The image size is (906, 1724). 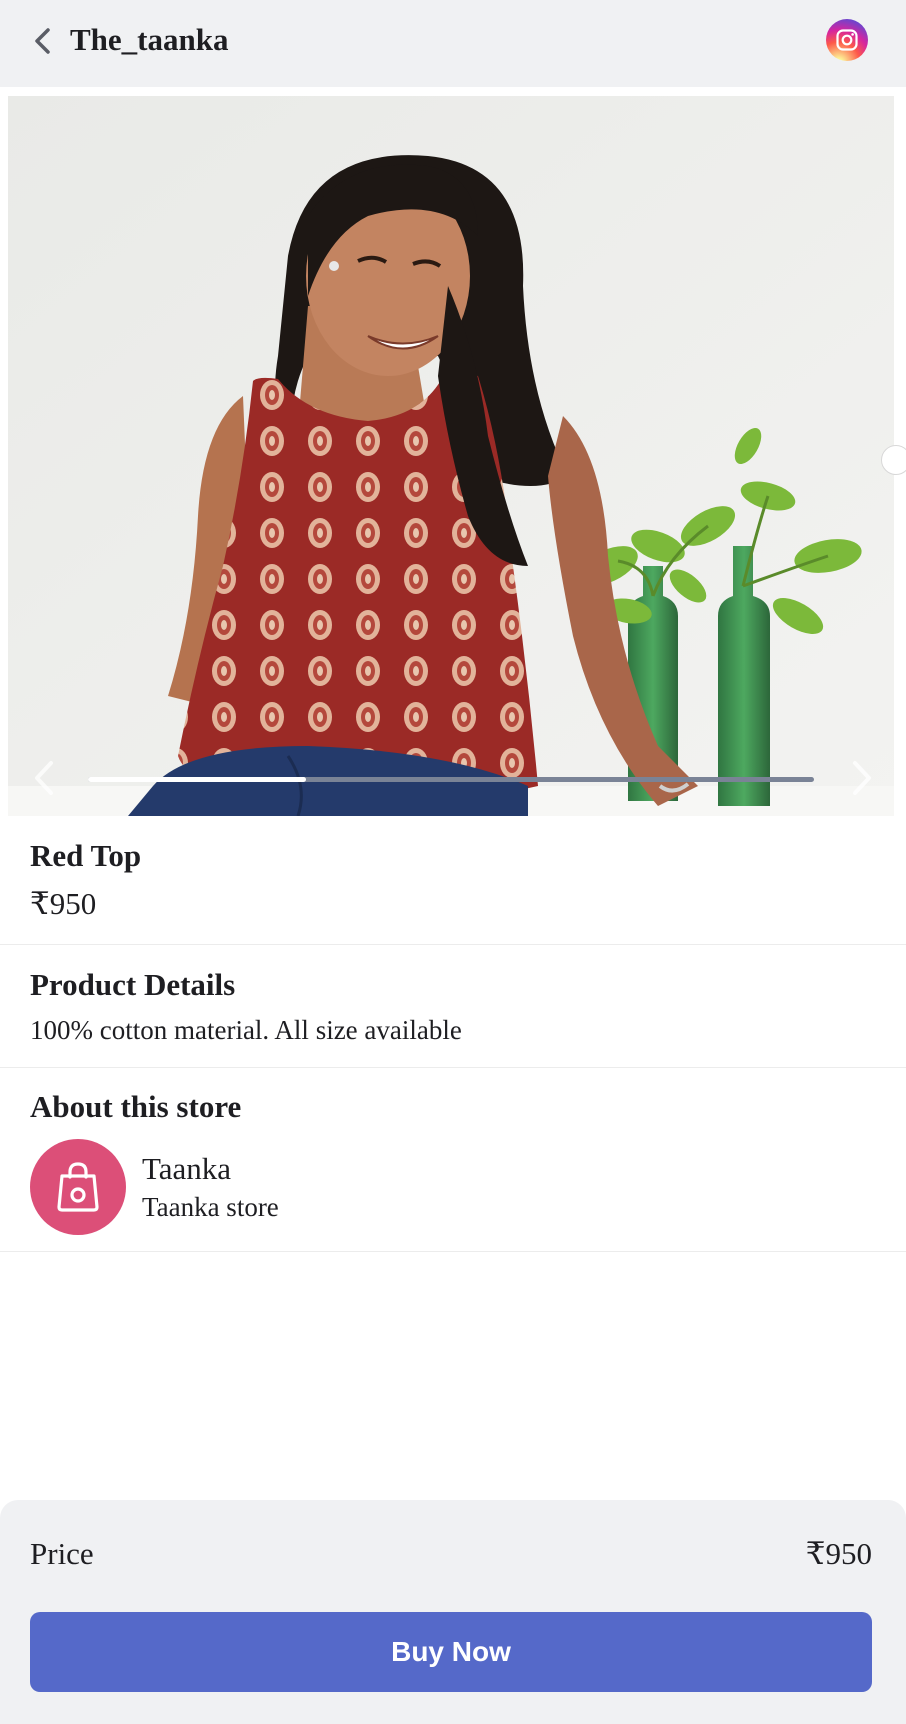 I want to click on carousel-side-handle, so click(x=893, y=460).